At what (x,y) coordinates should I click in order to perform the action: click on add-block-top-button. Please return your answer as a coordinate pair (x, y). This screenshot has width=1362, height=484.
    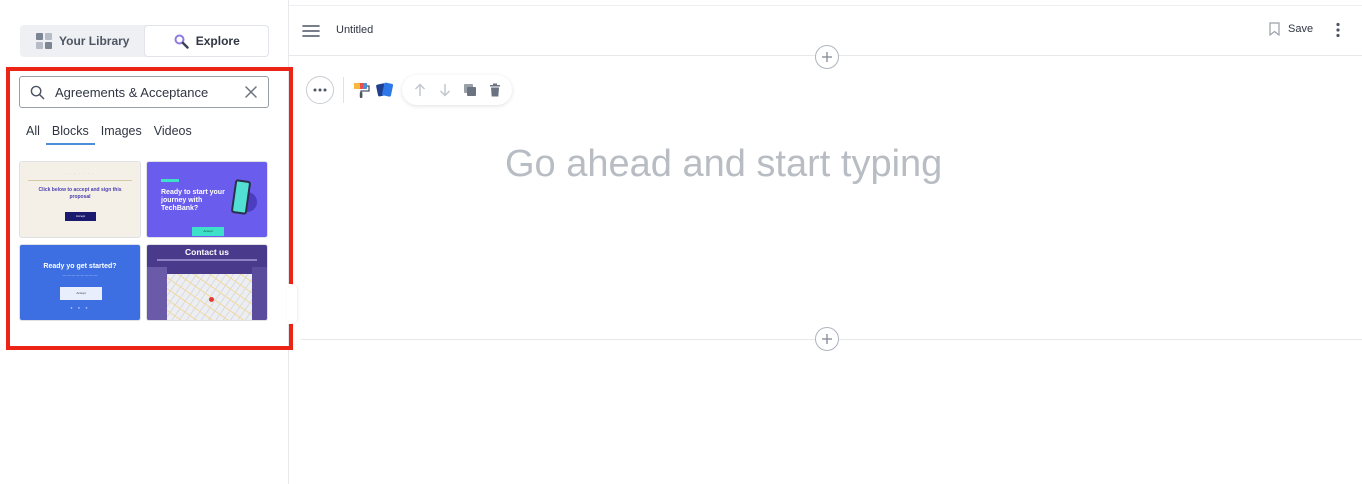
    Looking at the image, I should click on (827, 57).